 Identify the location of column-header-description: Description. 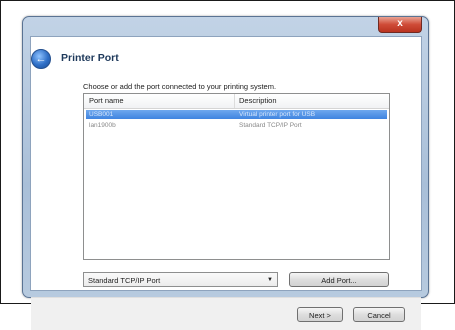
(258, 100).